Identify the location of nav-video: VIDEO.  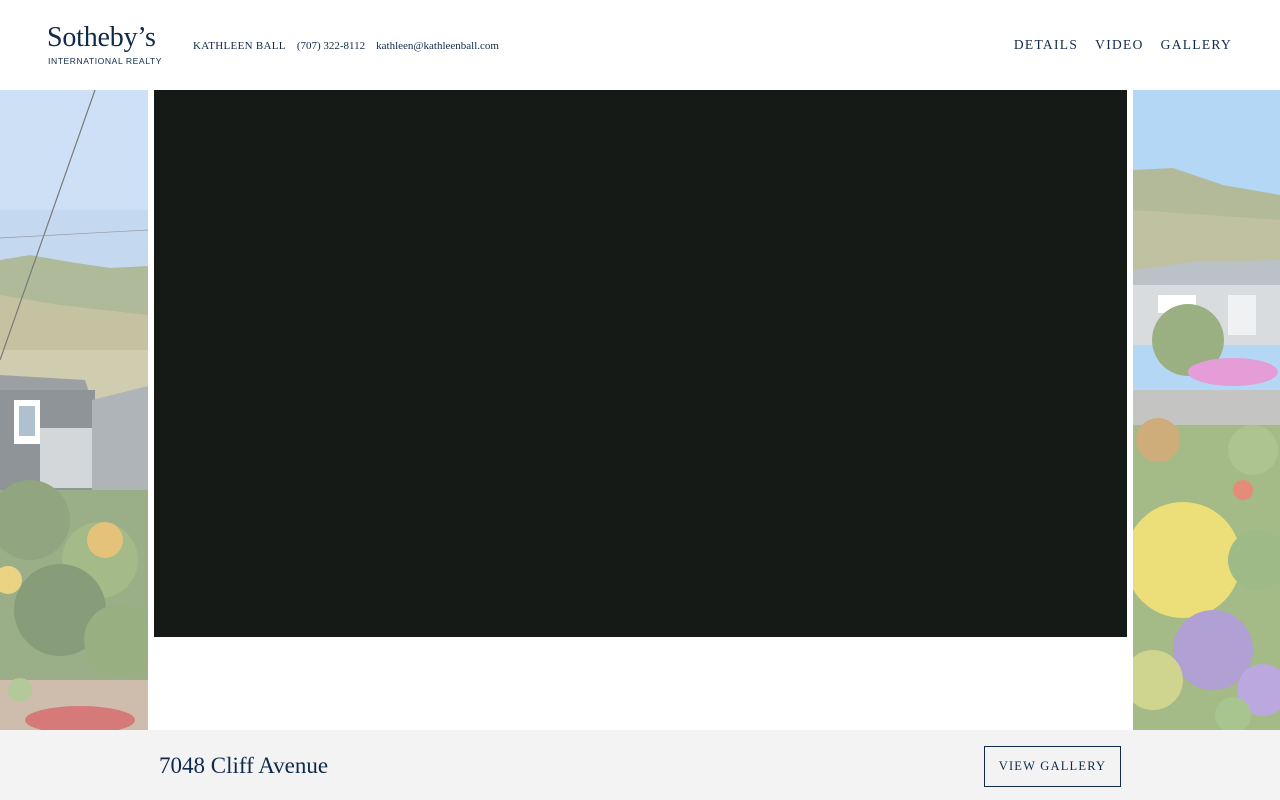
(1119, 45).